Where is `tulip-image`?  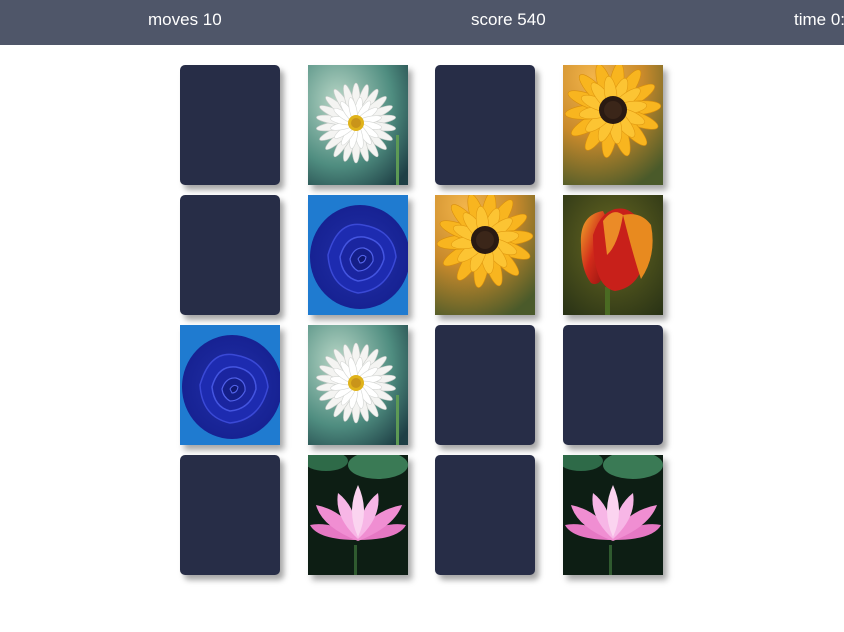 tulip-image is located at coordinates (613, 255).